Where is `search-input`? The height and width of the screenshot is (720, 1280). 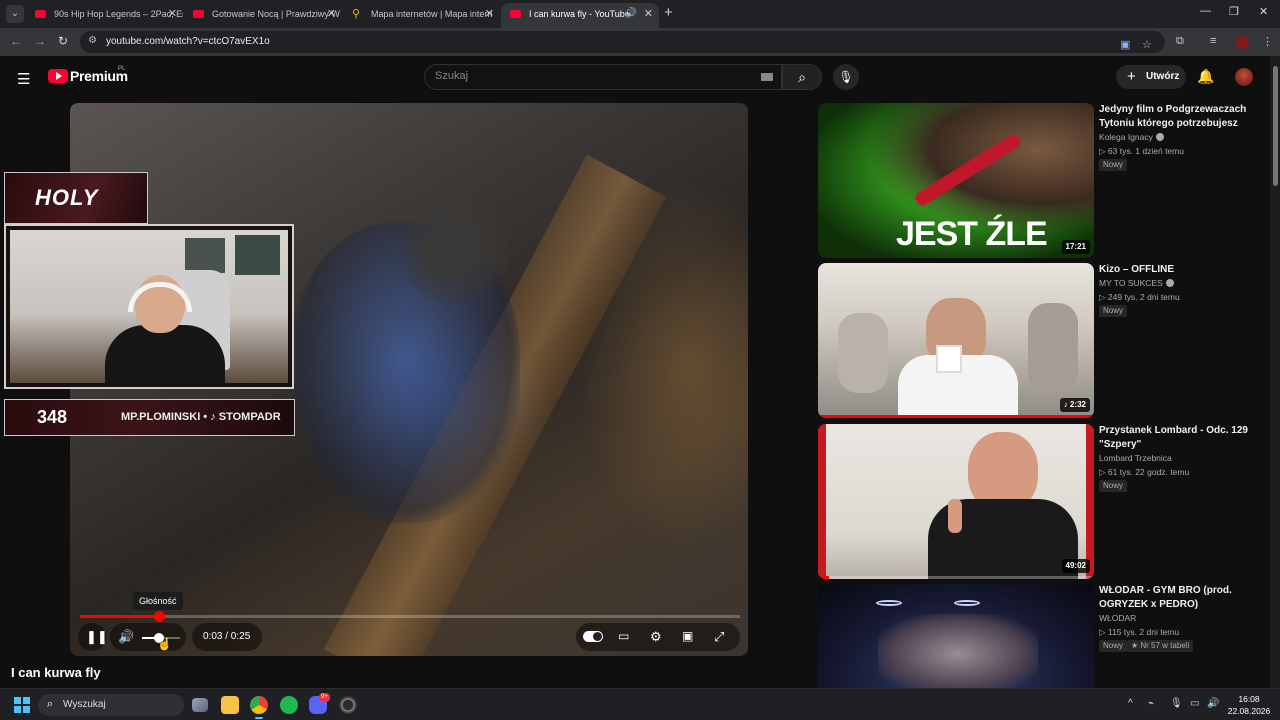
search-input is located at coordinates (595, 76).